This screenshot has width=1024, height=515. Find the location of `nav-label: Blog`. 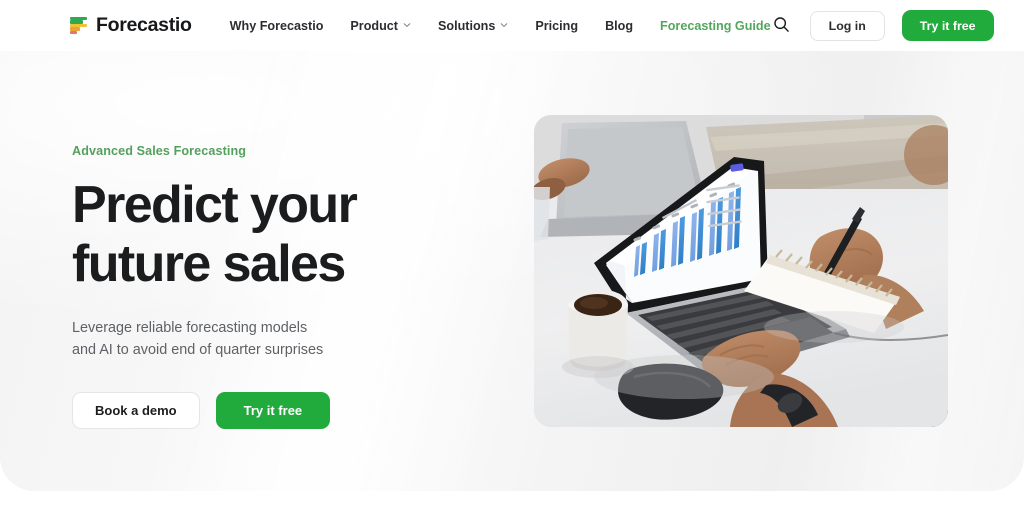

nav-label: Blog is located at coordinates (619, 25).